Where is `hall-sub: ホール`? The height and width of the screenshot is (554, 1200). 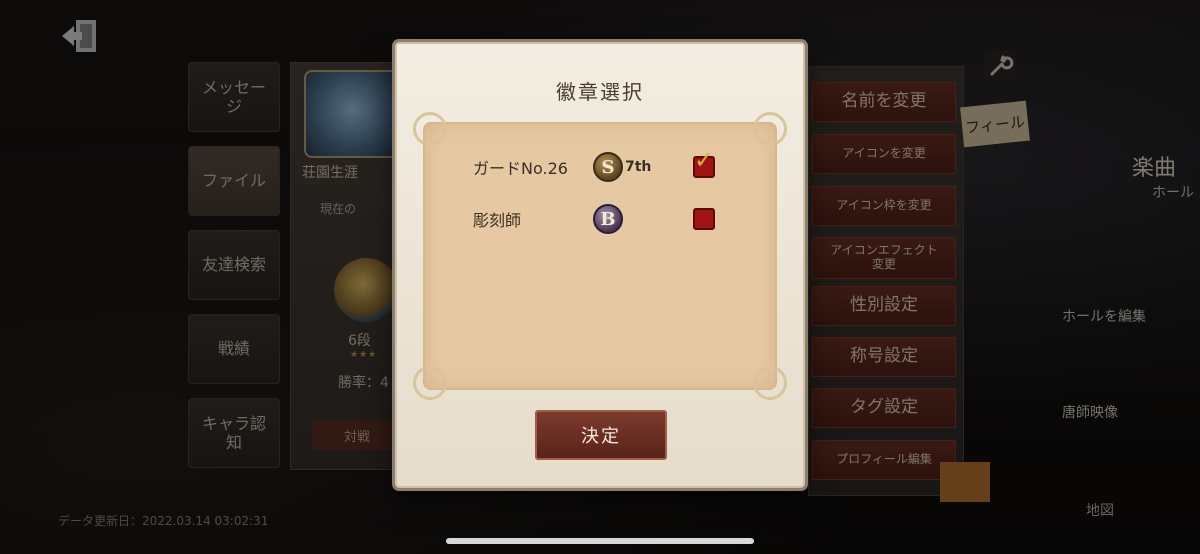
hall-sub: ホール is located at coordinates (1173, 193).